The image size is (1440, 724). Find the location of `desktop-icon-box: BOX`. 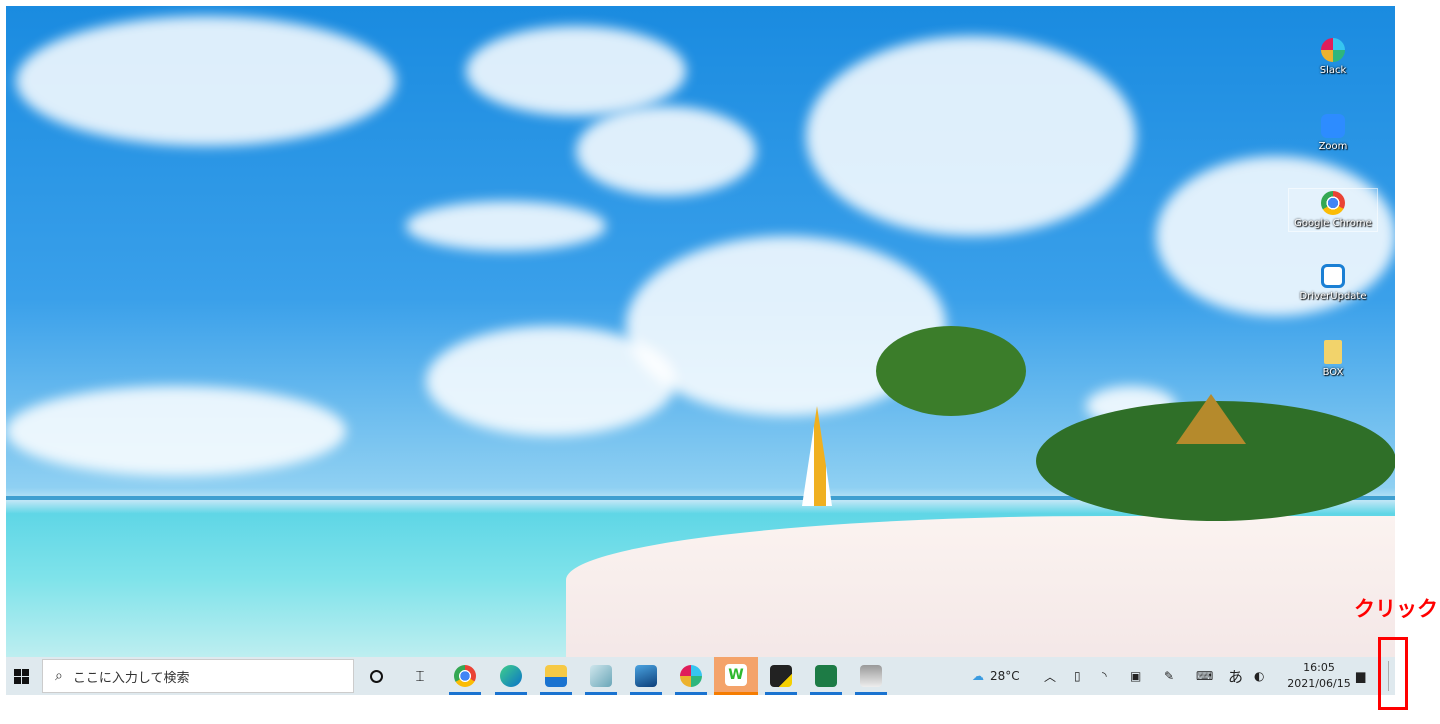

desktop-icon-box: BOX is located at coordinates (1333, 359).